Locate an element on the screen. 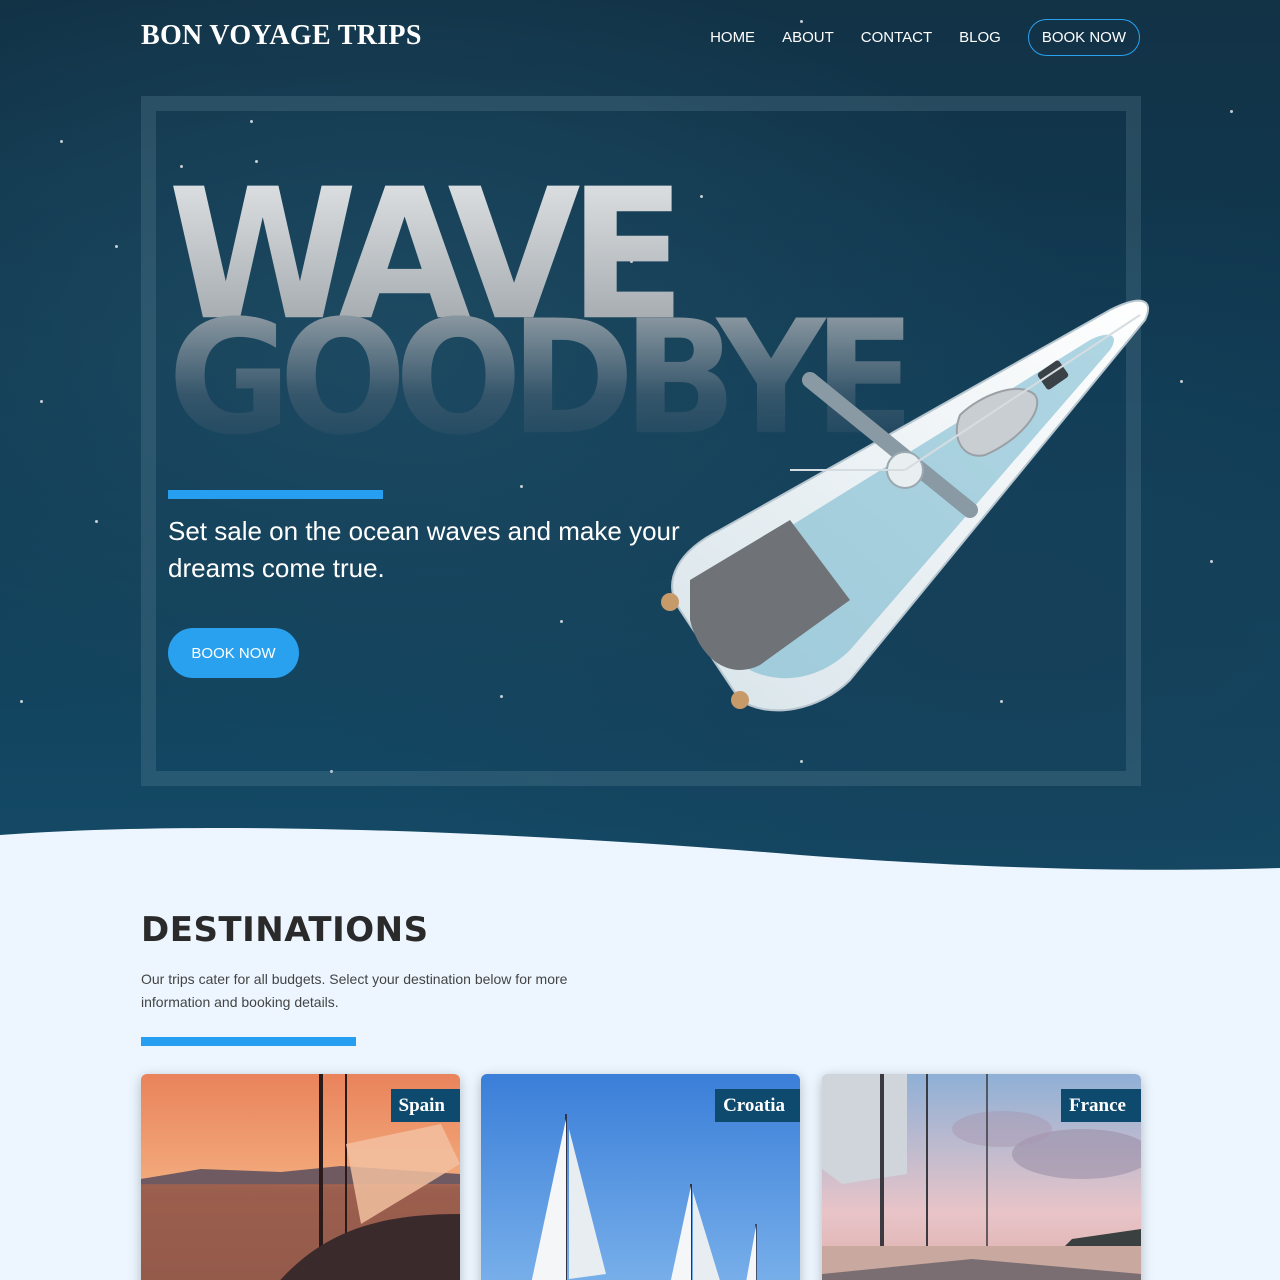 The width and height of the screenshot is (1280, 1280). wave-divider is located at coordinates (640, 848).